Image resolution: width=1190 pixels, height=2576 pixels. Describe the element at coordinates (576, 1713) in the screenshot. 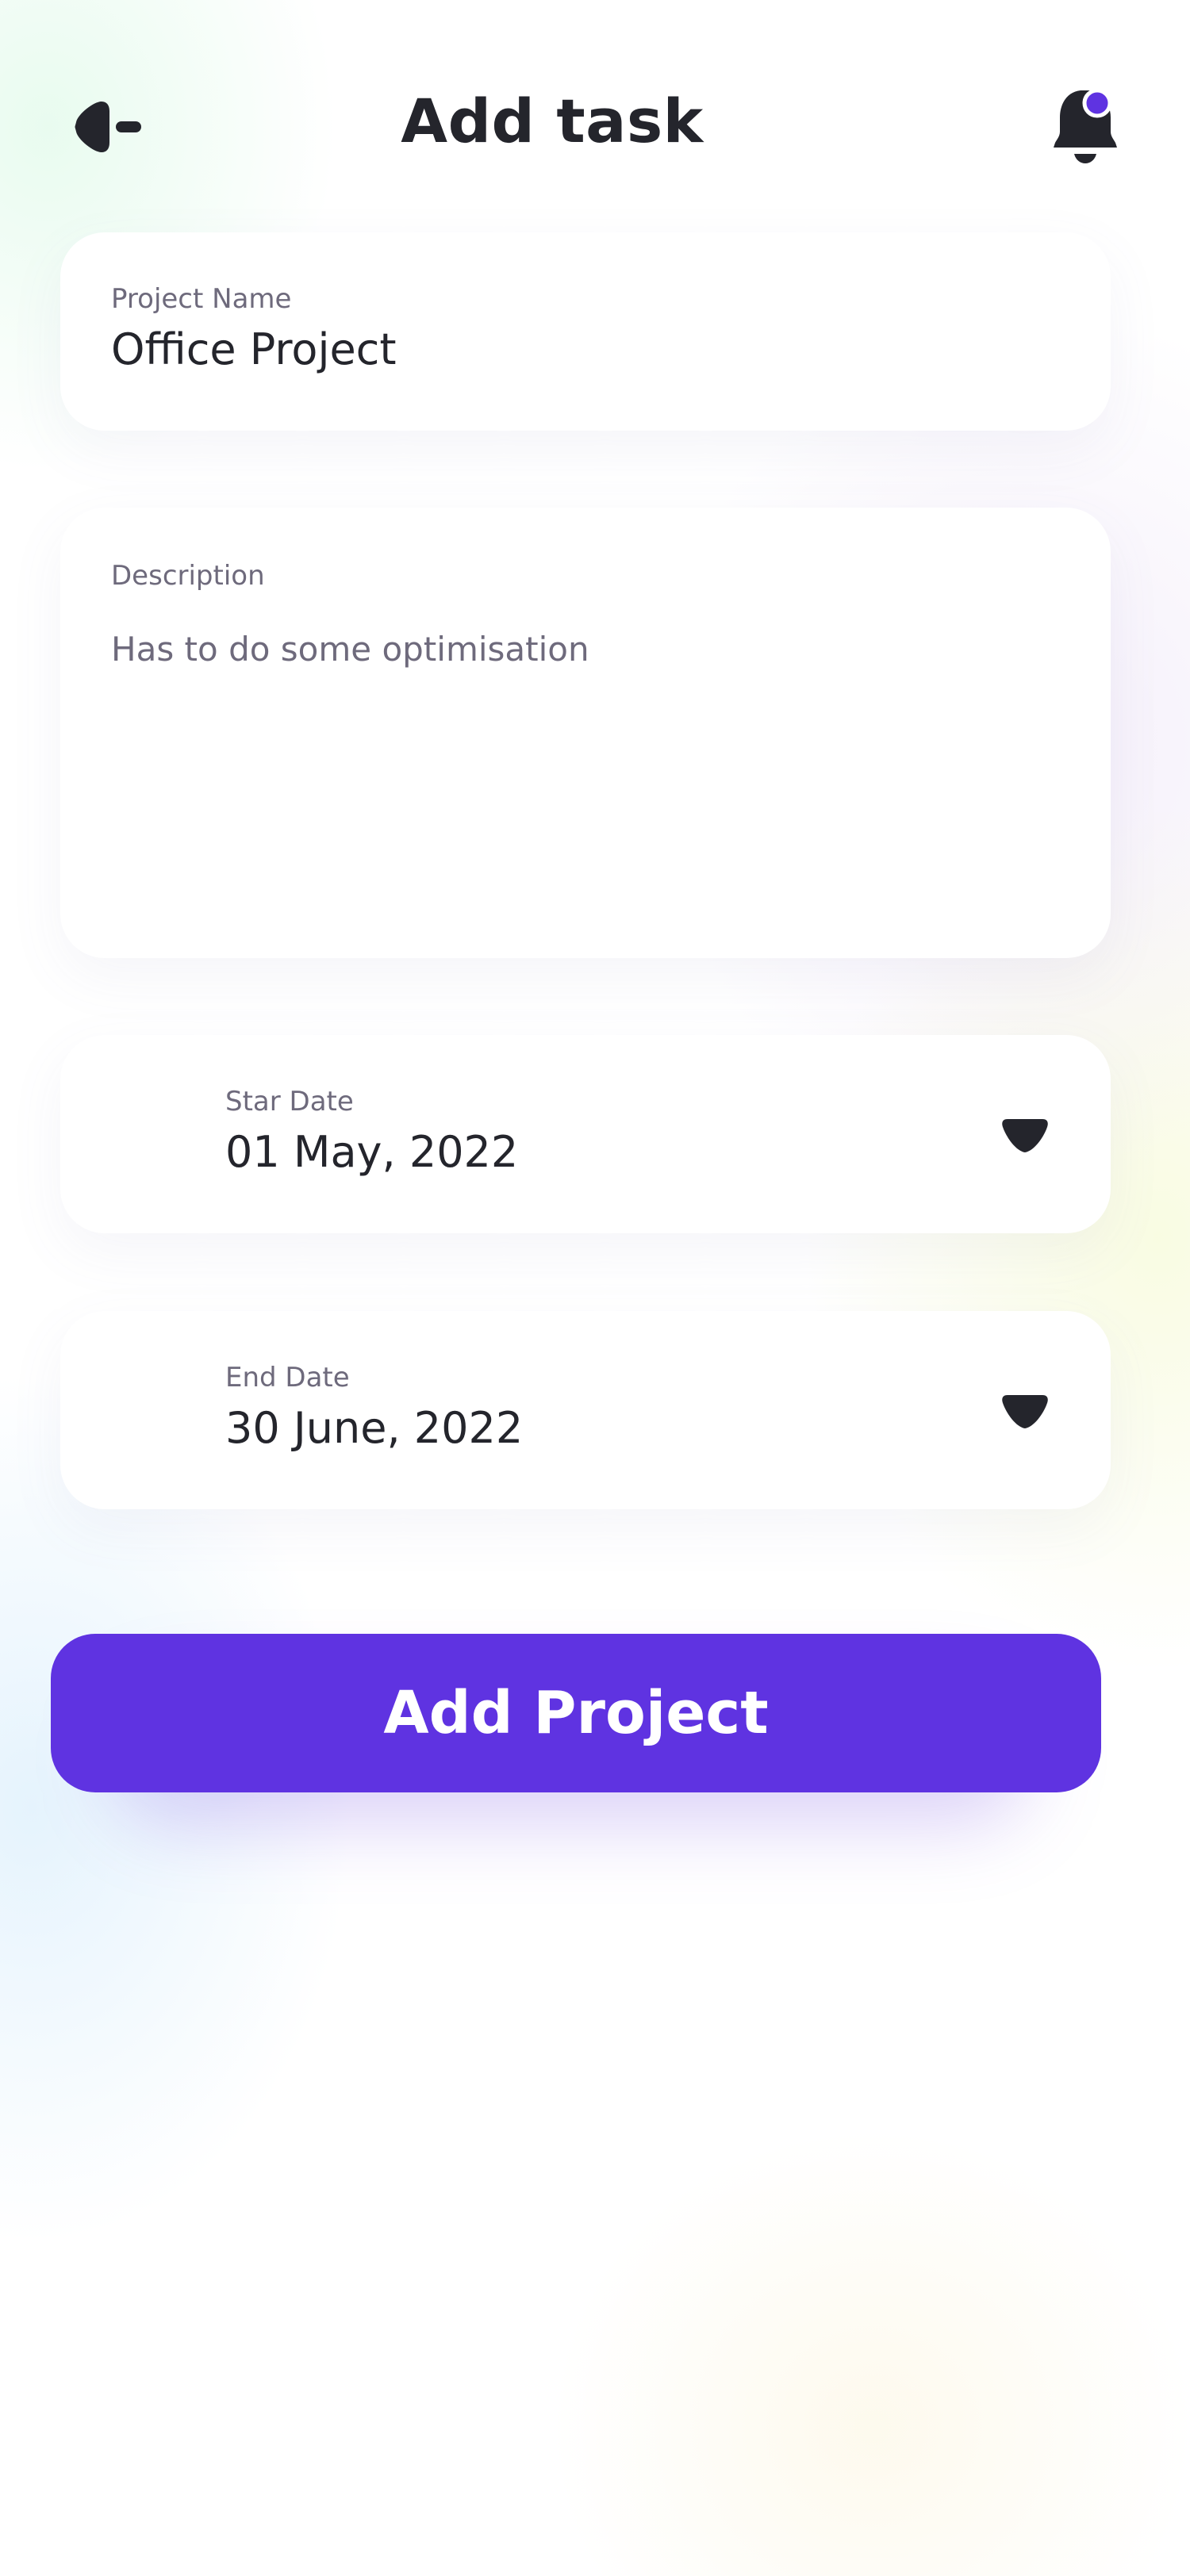

I see `add-project-button: Add Project` at that location.